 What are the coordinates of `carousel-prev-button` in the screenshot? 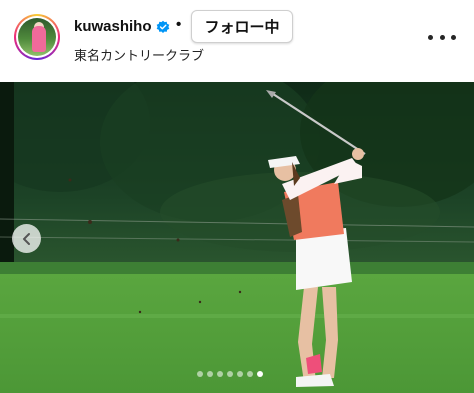 It's located at (26, 238).